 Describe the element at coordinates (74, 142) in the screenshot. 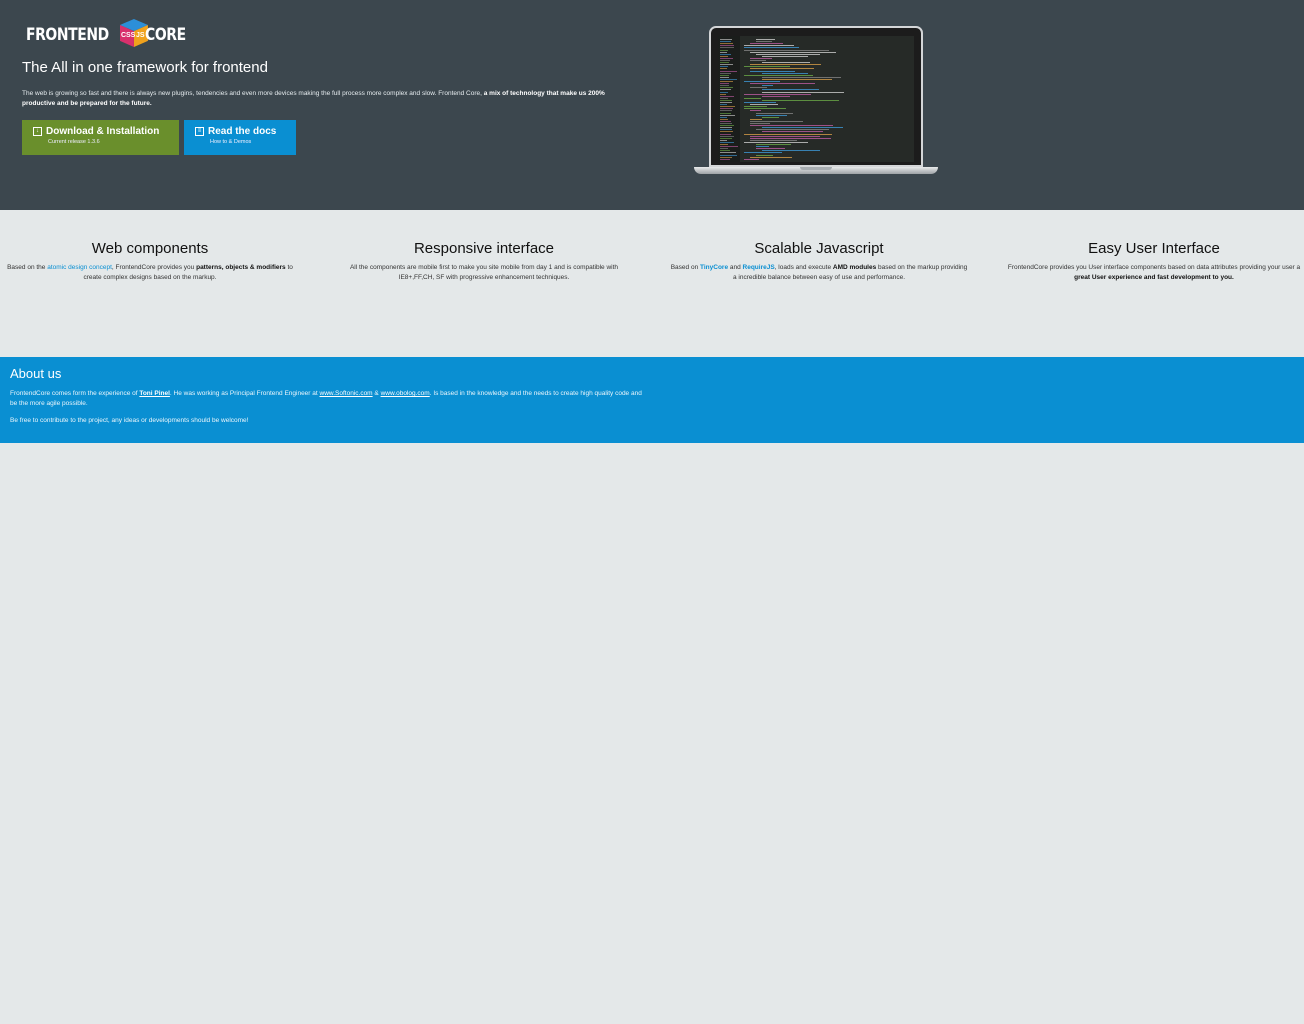

I see `download-button-release: Current release 1.3.6` at that location.